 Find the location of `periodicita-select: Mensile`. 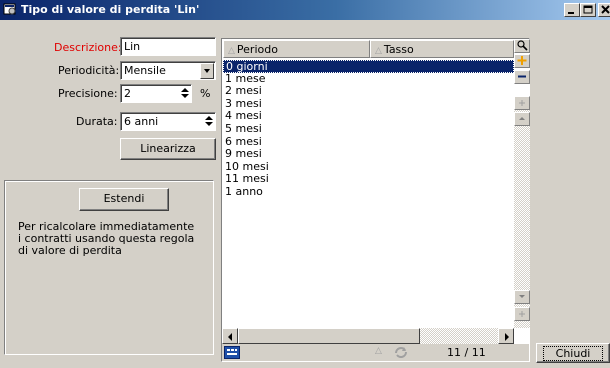

periodicita-select: Mensile is located at coordinates (168, 70).